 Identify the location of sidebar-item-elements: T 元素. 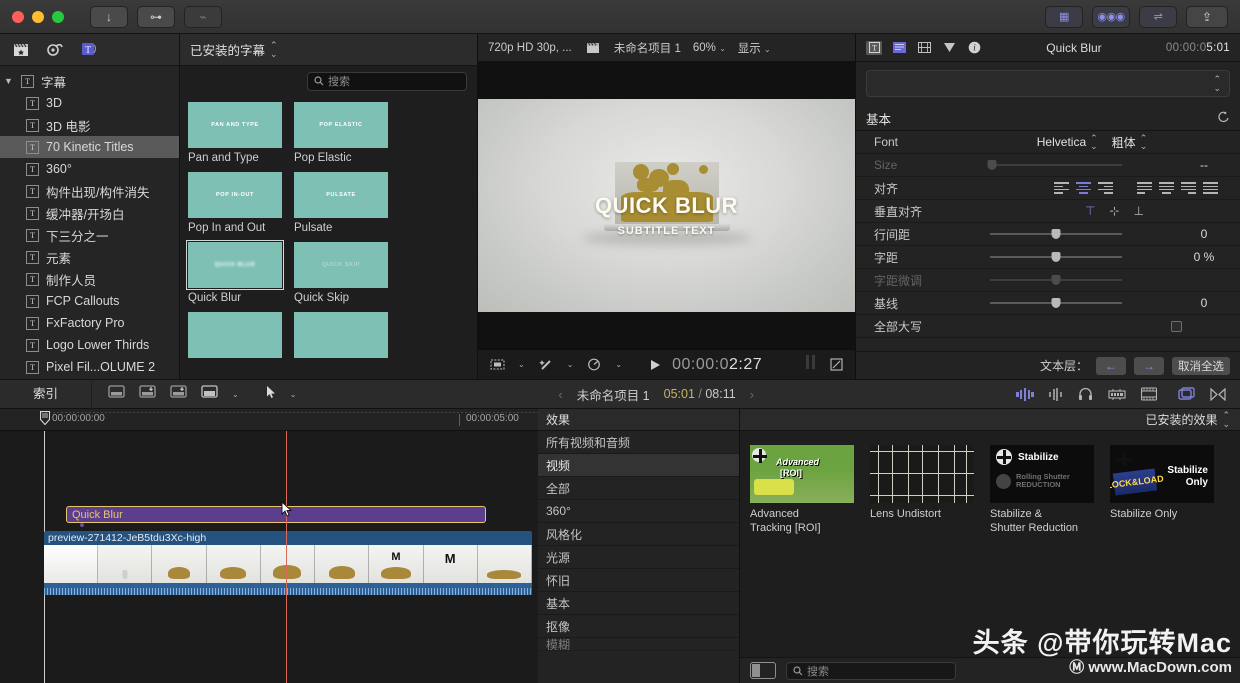
(89, 257).